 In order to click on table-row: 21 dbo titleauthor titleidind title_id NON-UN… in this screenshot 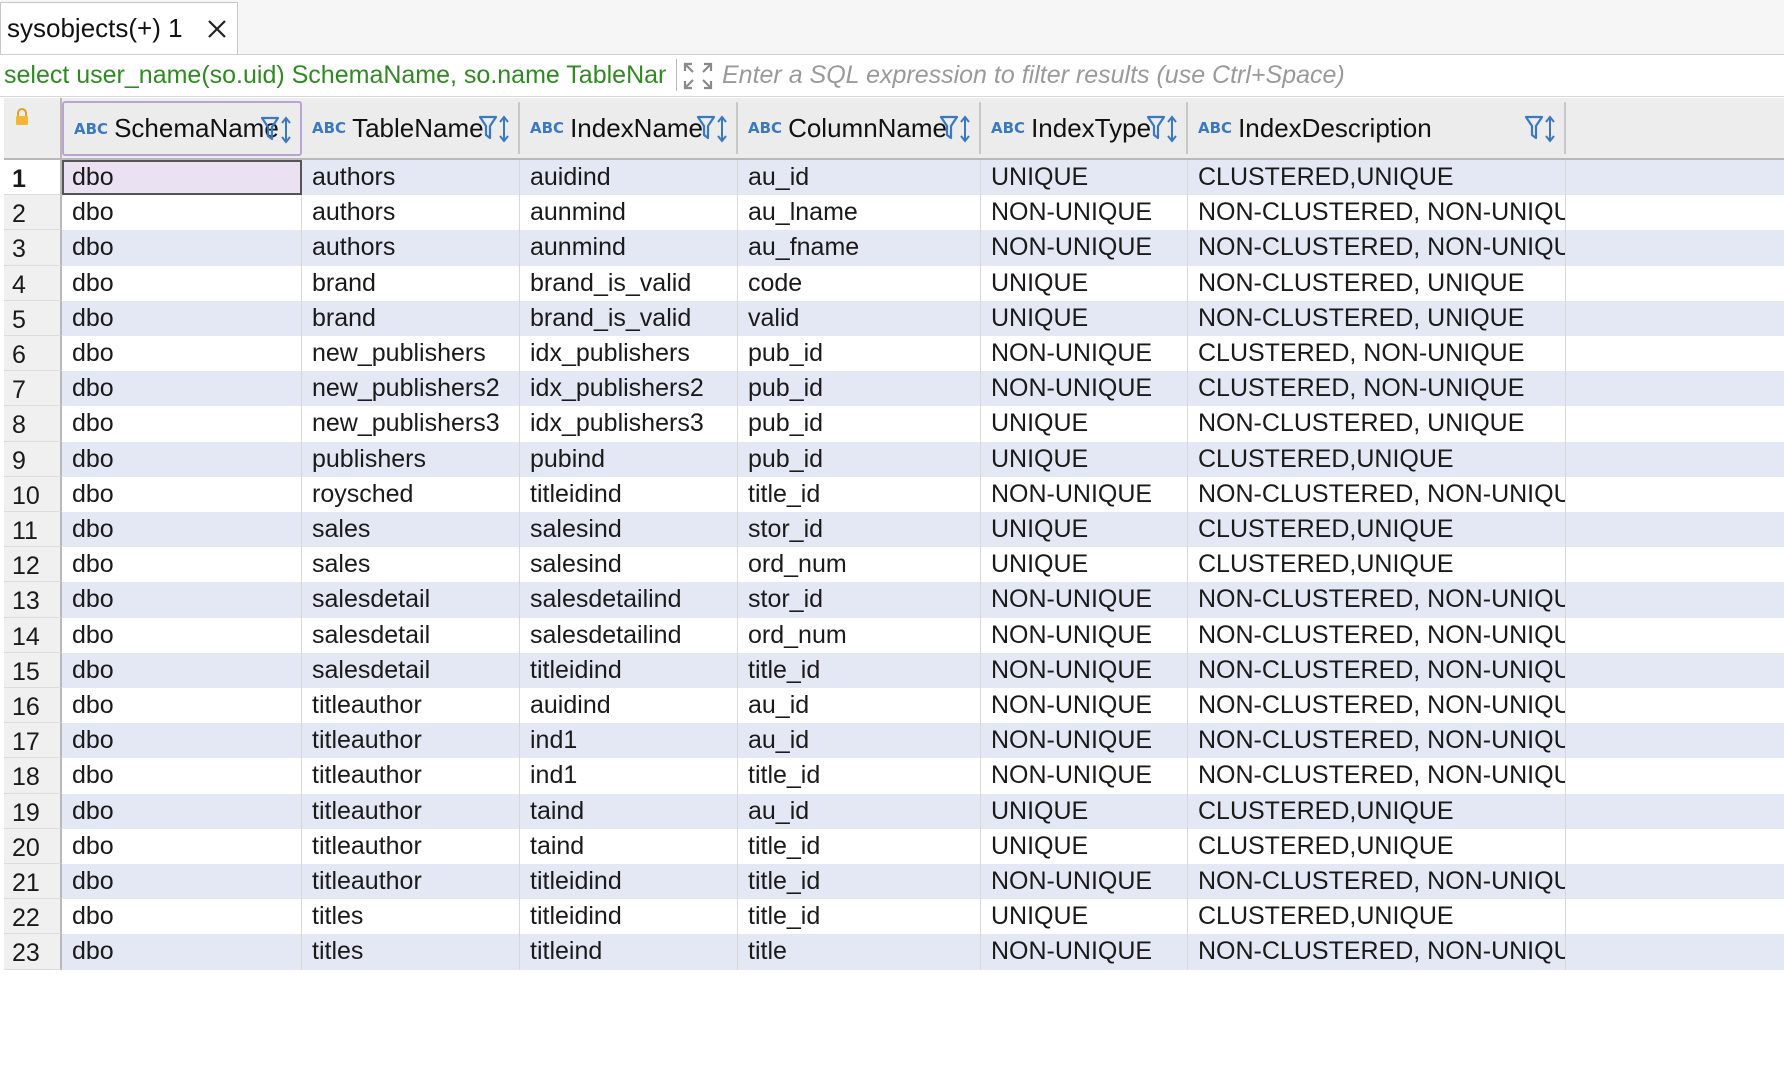, I will do `click(894, 882)`.